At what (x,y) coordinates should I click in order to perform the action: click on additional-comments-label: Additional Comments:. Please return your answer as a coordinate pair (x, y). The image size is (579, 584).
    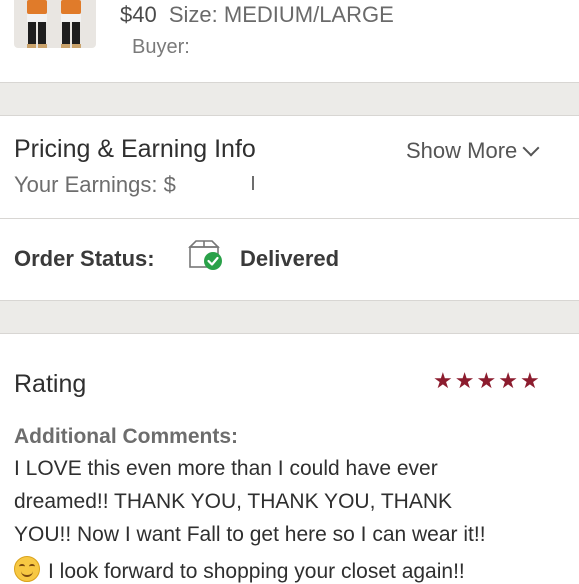
    Looking at the image, I should click on (126, 436).